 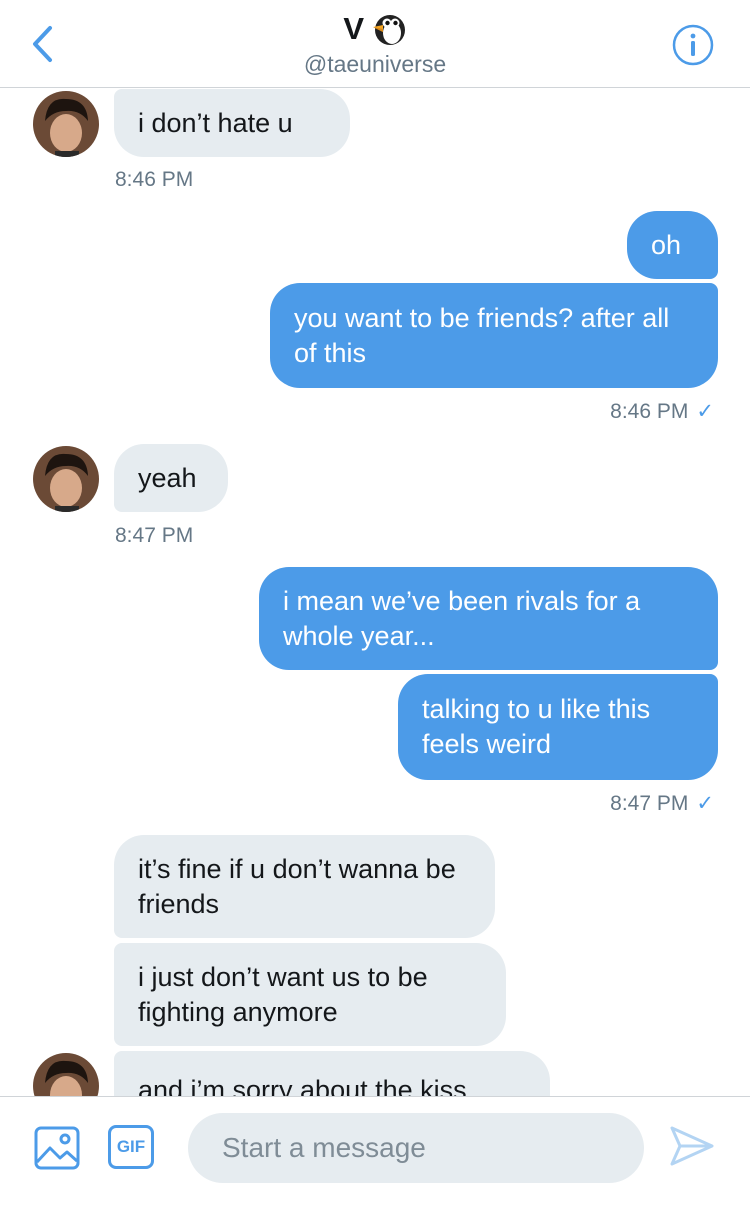 I want to click on message-timestamp: 8:47 PM ✓, so click(x=662, y=803).